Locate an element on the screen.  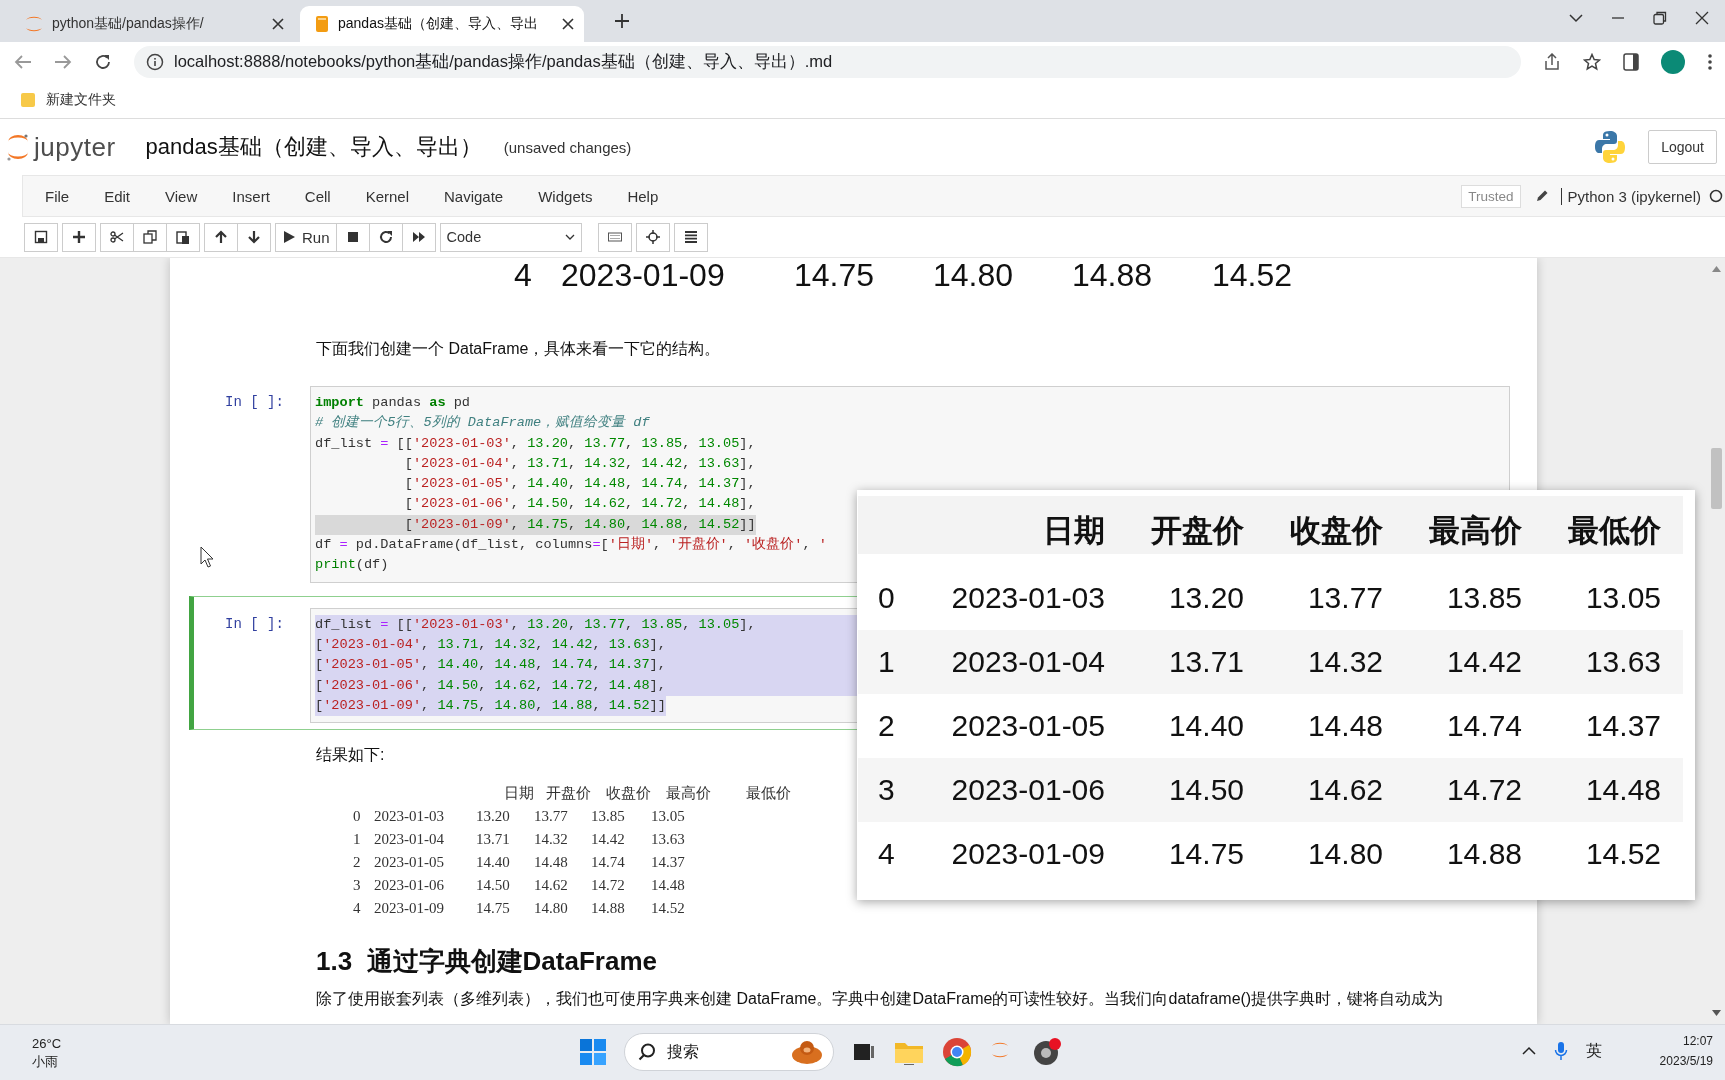
search-icon is located at coordinates (647, 1052).